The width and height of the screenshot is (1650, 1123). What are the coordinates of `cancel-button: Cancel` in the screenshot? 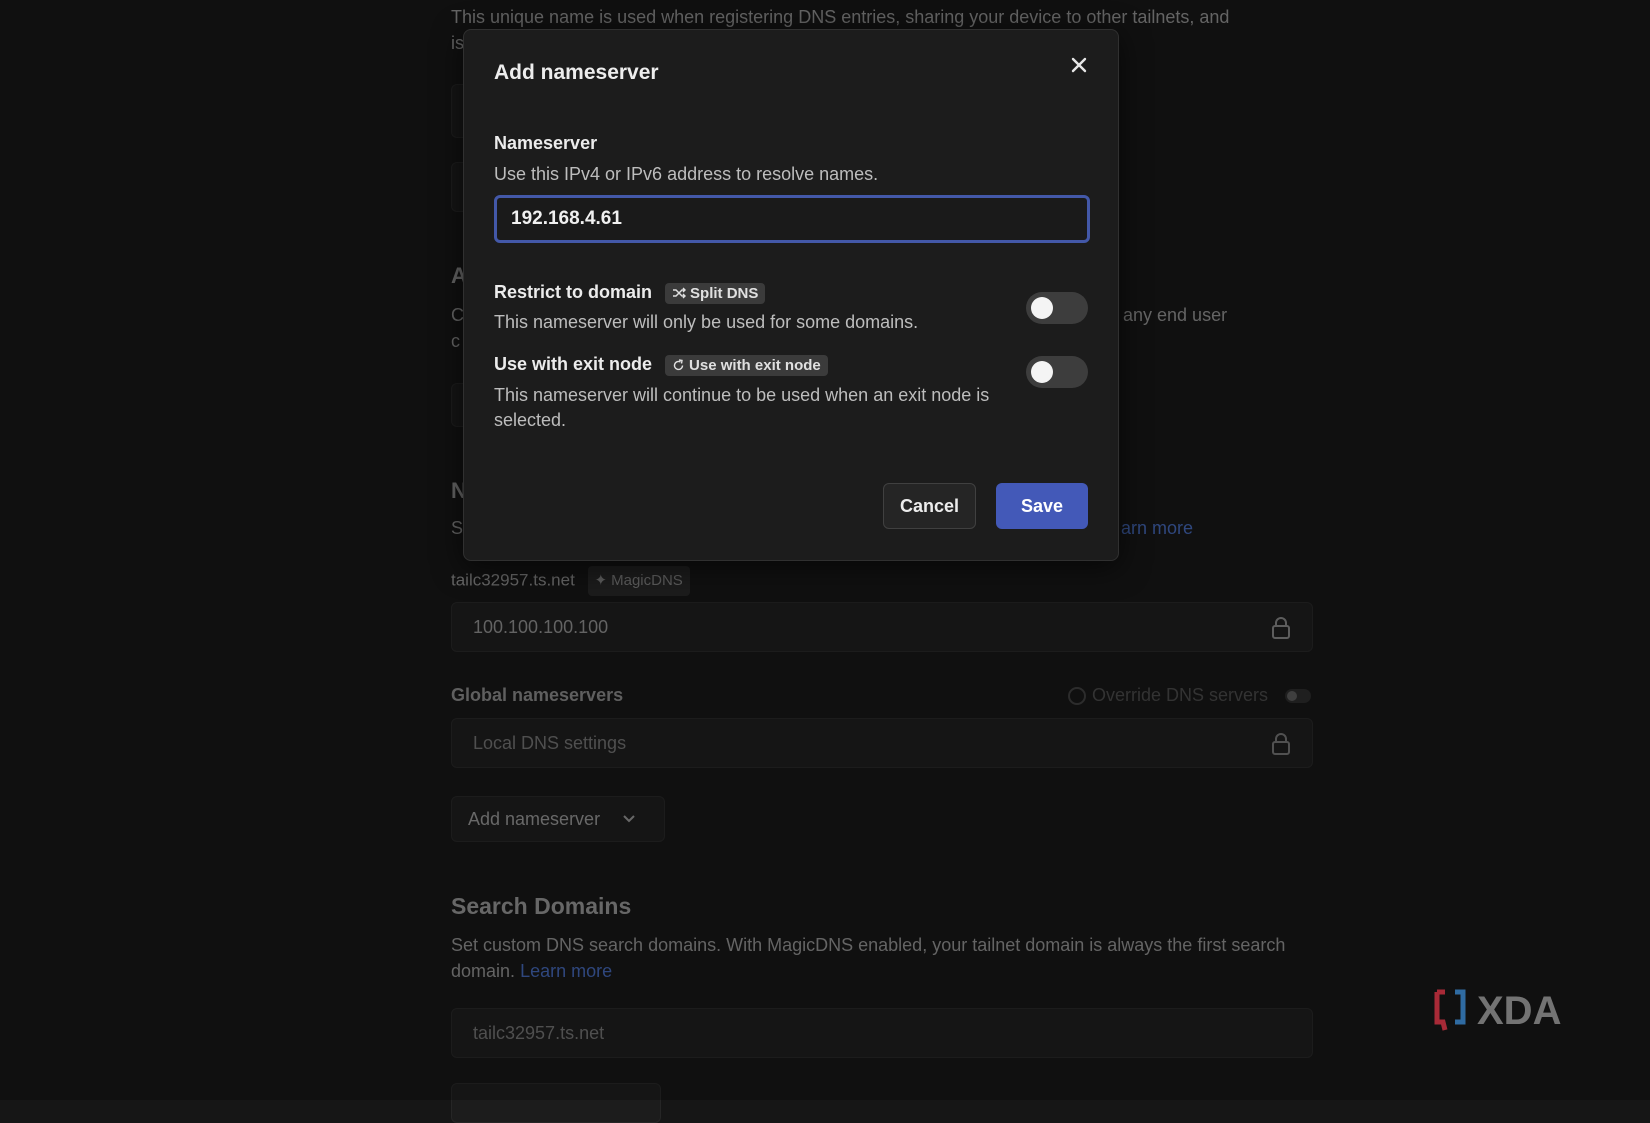 It's located at (929, 506).